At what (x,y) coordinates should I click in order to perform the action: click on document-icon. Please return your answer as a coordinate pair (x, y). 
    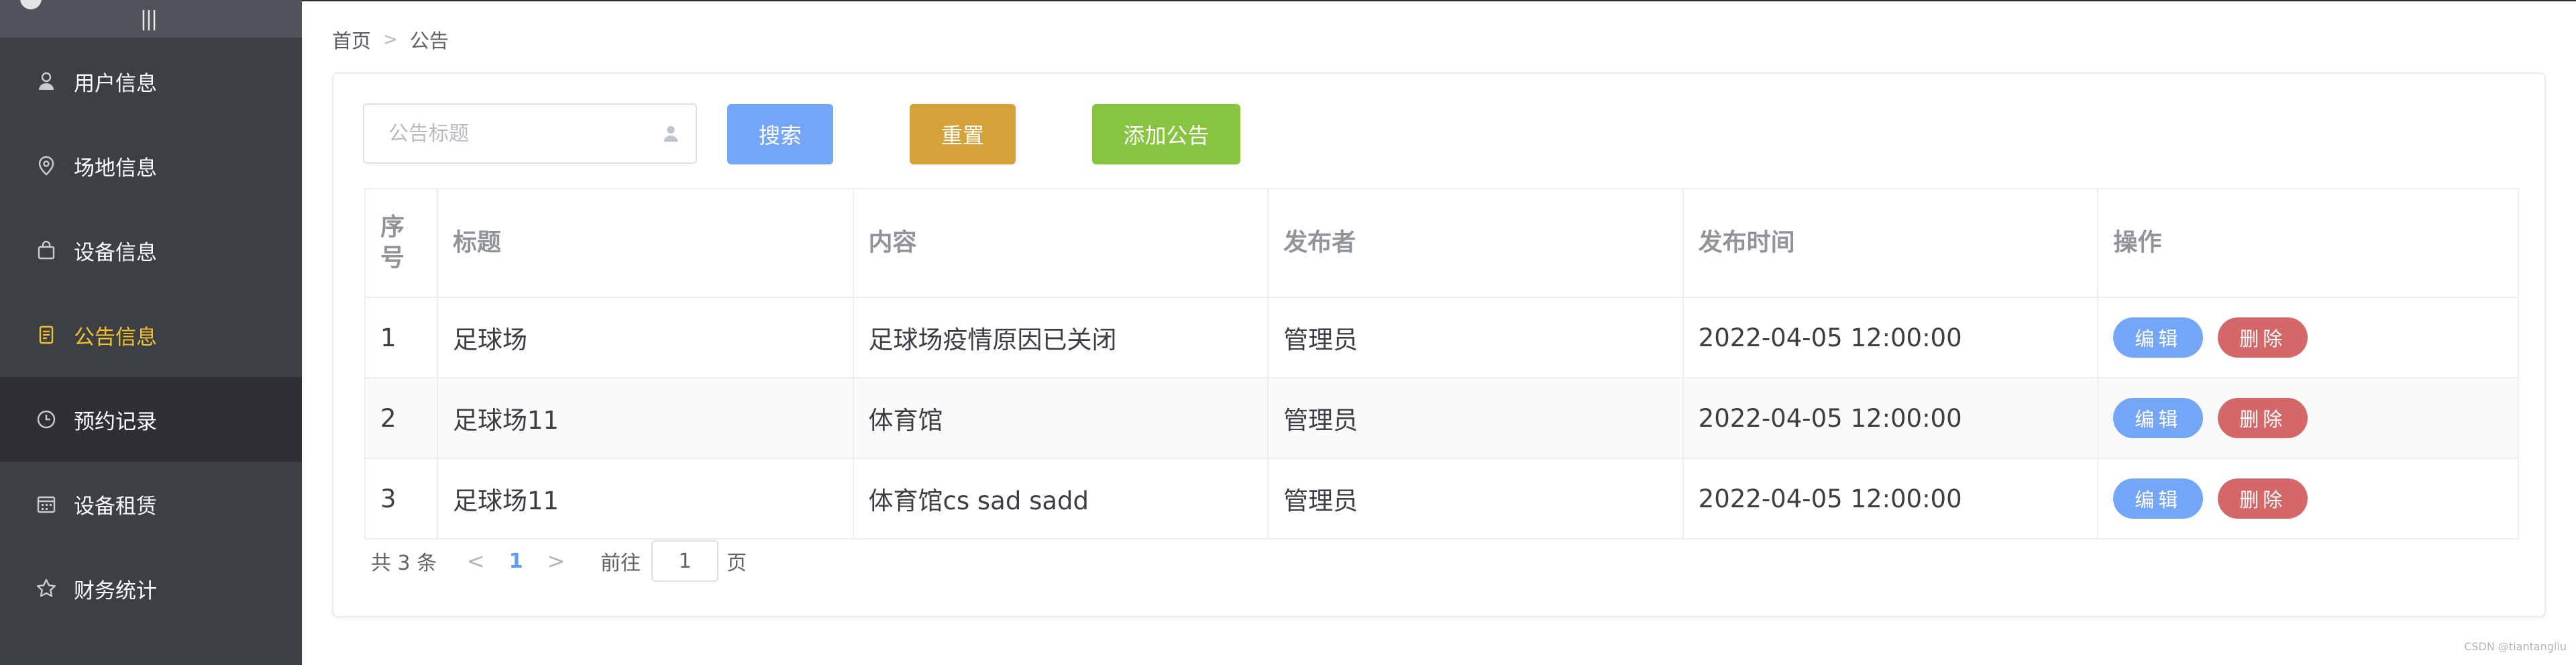
    Looking at the image, I should click on (46, 334).